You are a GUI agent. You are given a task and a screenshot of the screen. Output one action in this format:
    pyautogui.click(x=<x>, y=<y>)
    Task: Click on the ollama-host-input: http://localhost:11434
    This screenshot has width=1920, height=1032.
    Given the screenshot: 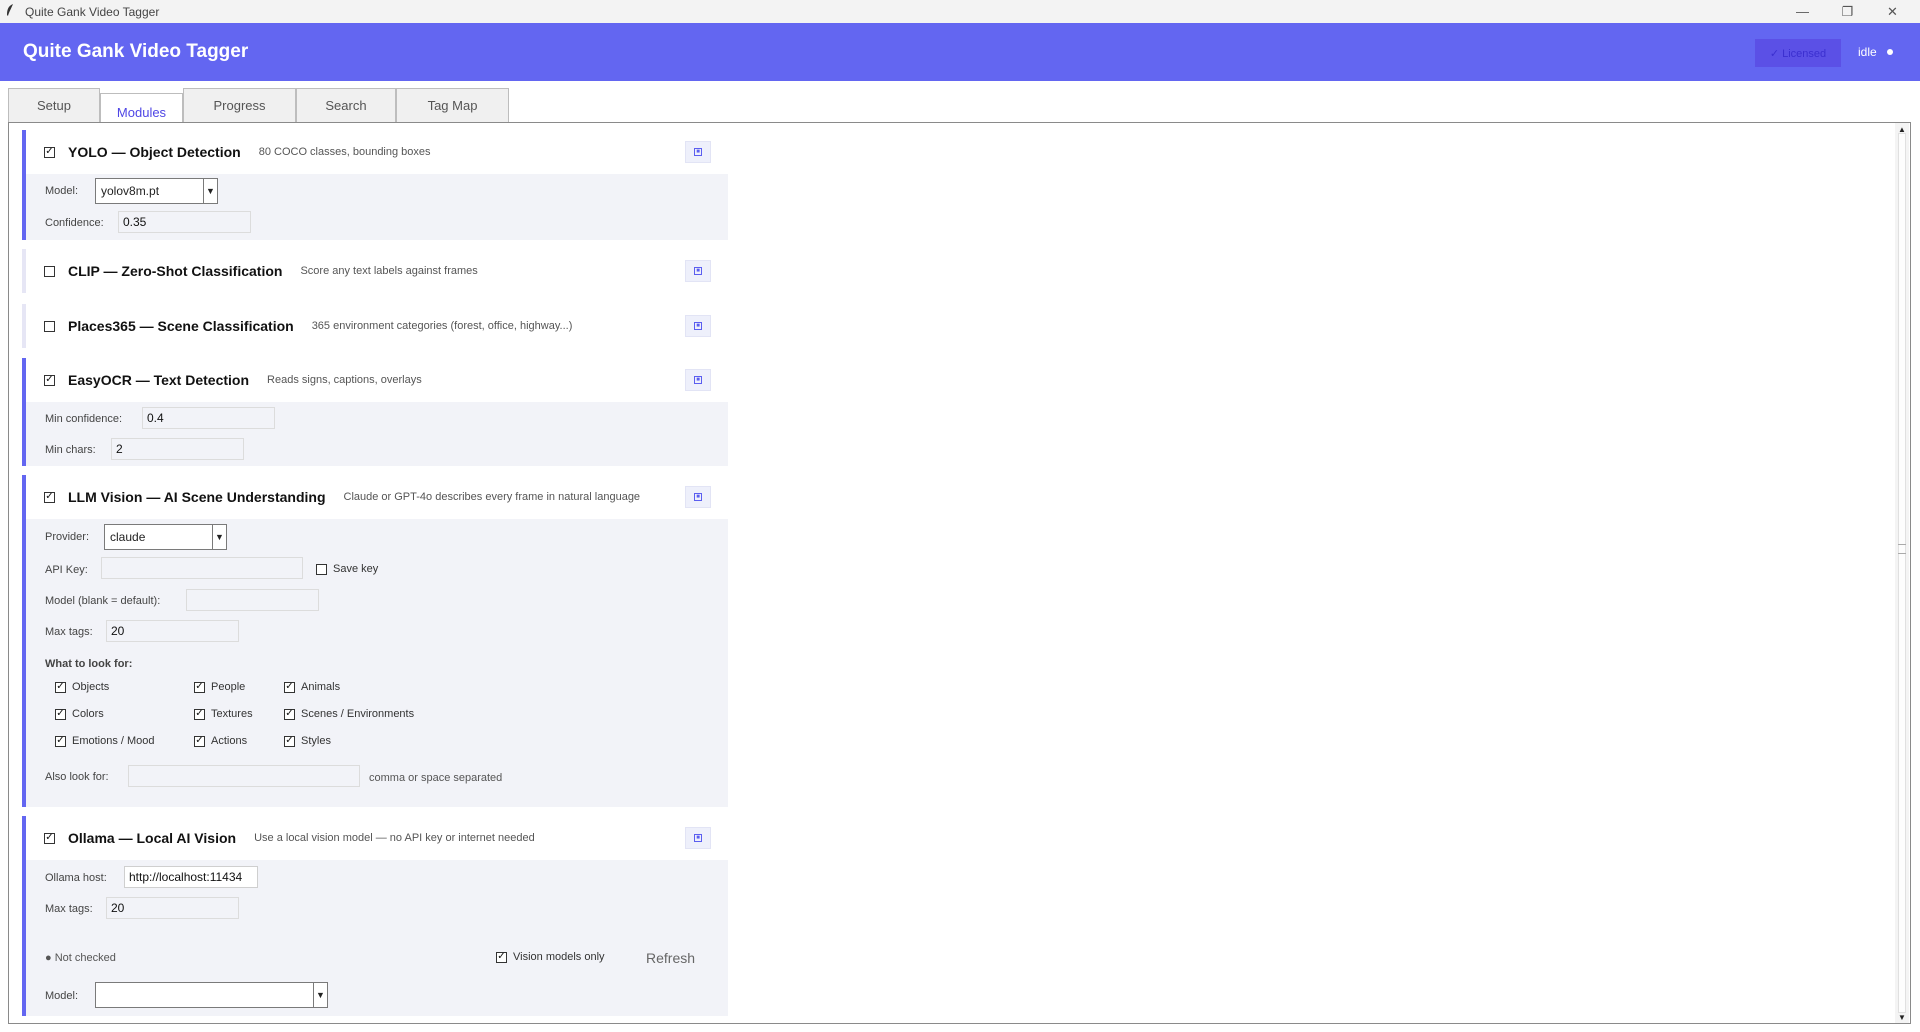 What is the action you would take?
    pyautogui.click(x=191, y=877)
    